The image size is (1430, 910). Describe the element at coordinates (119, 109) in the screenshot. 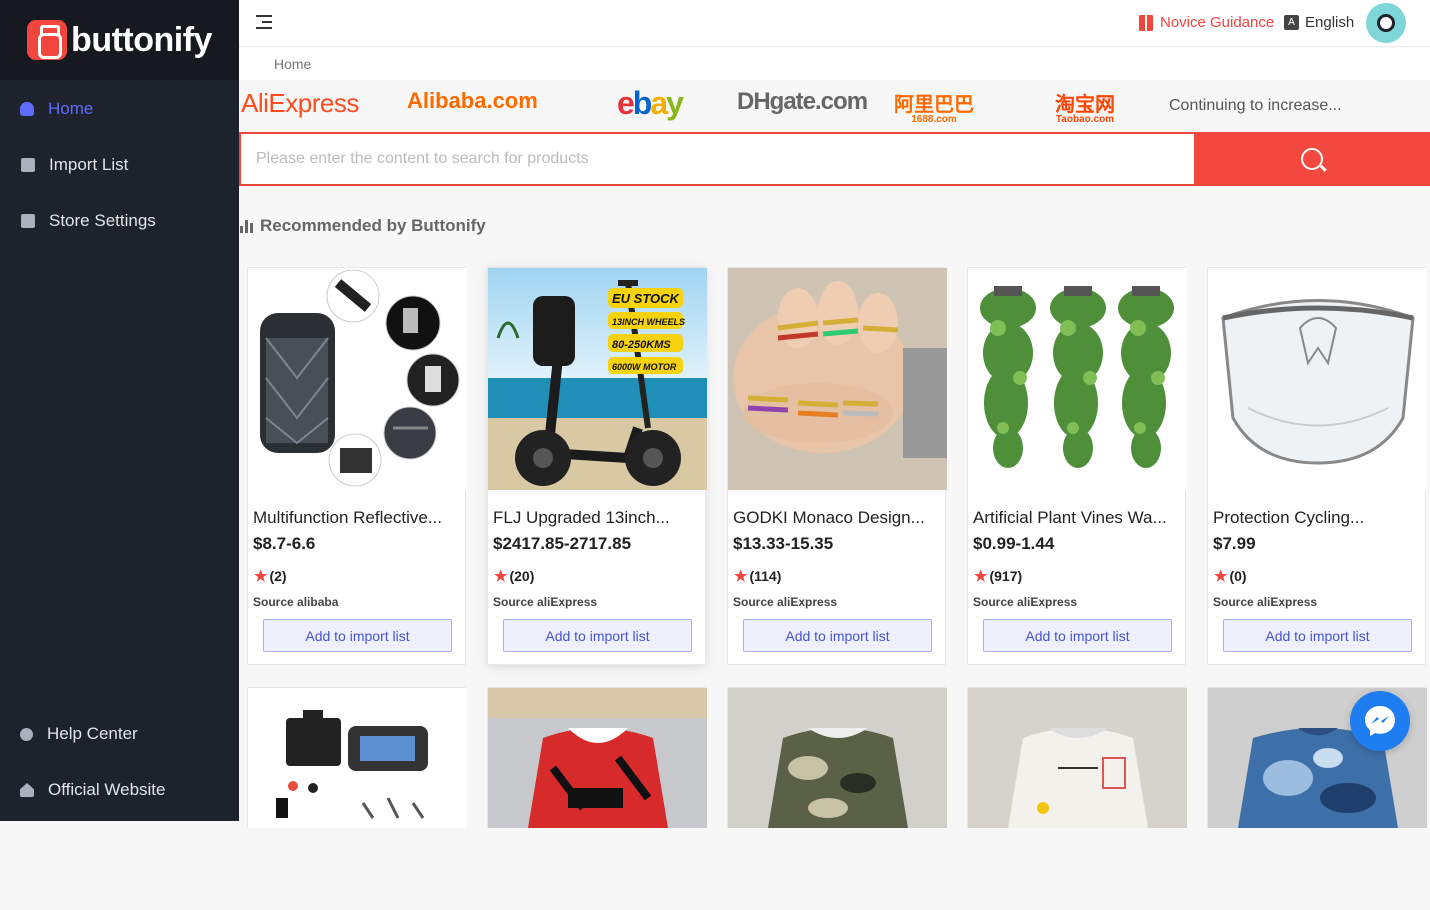

I see `sidebar-item-home: Home` at that location.